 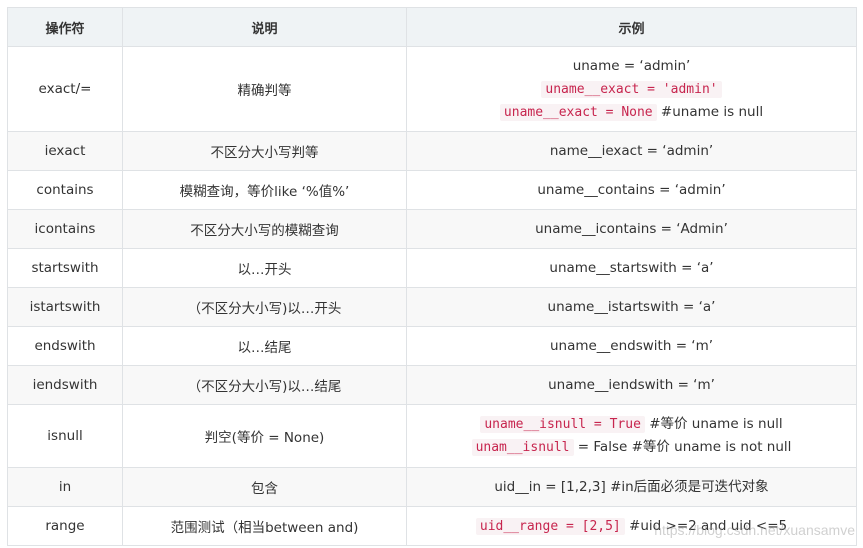 I want to click on table-row: in 包含 uid__in = [1,2,3] #in后面必须是可迭代对象, so click(x=432, y=487).